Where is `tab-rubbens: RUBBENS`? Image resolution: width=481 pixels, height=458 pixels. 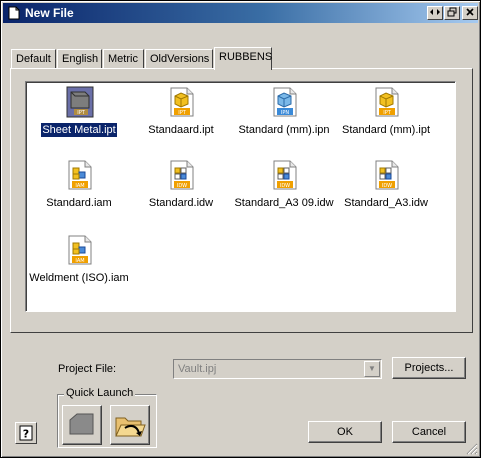 tab-rubbens: RUBBENS is located at coordinates (243, 58).